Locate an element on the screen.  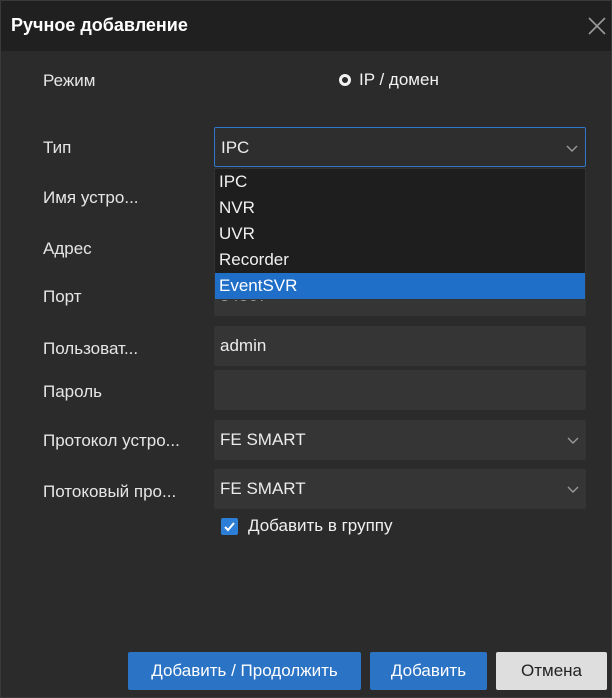
type-option-uvr: UVR is located at coordinates (400, 234).